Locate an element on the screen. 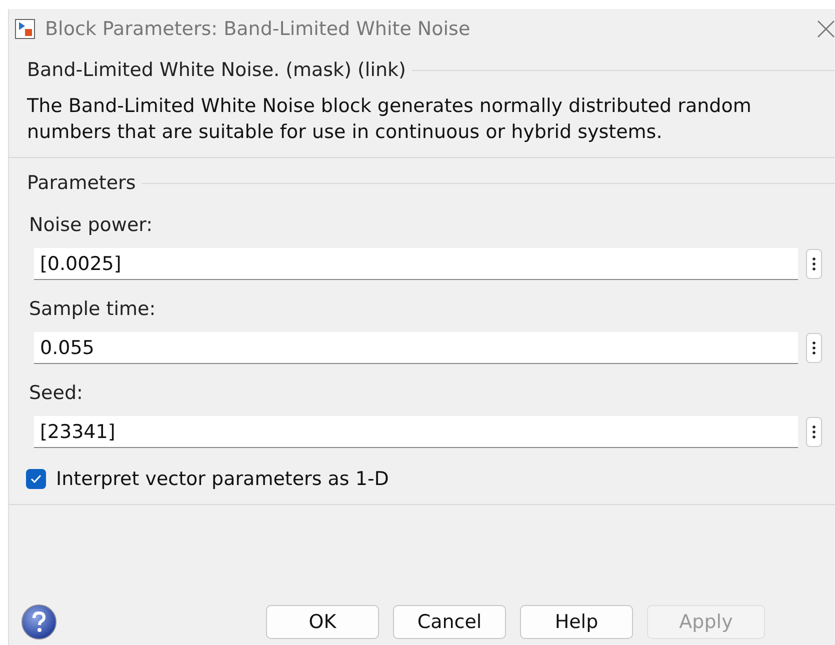 Image resolution: width=835 pixels, height=645 pixels. checkbox-label: Interpret vector parameters as 1-D is located at coordinates (222, 479).